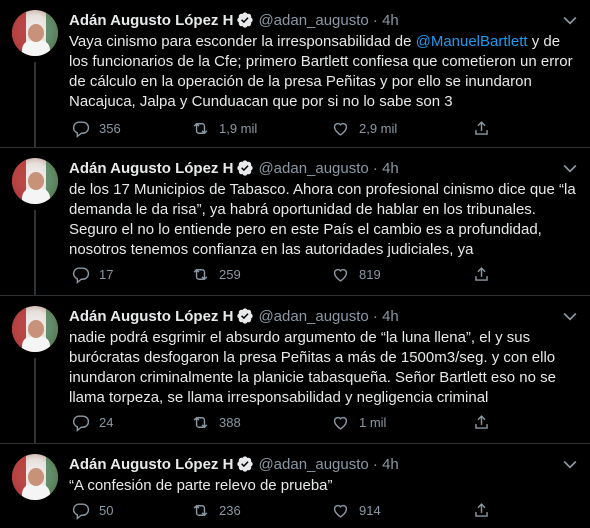  Describe the element at coordinates (92, 422) in the screenshot. I see `reply-button: 24` at that location.